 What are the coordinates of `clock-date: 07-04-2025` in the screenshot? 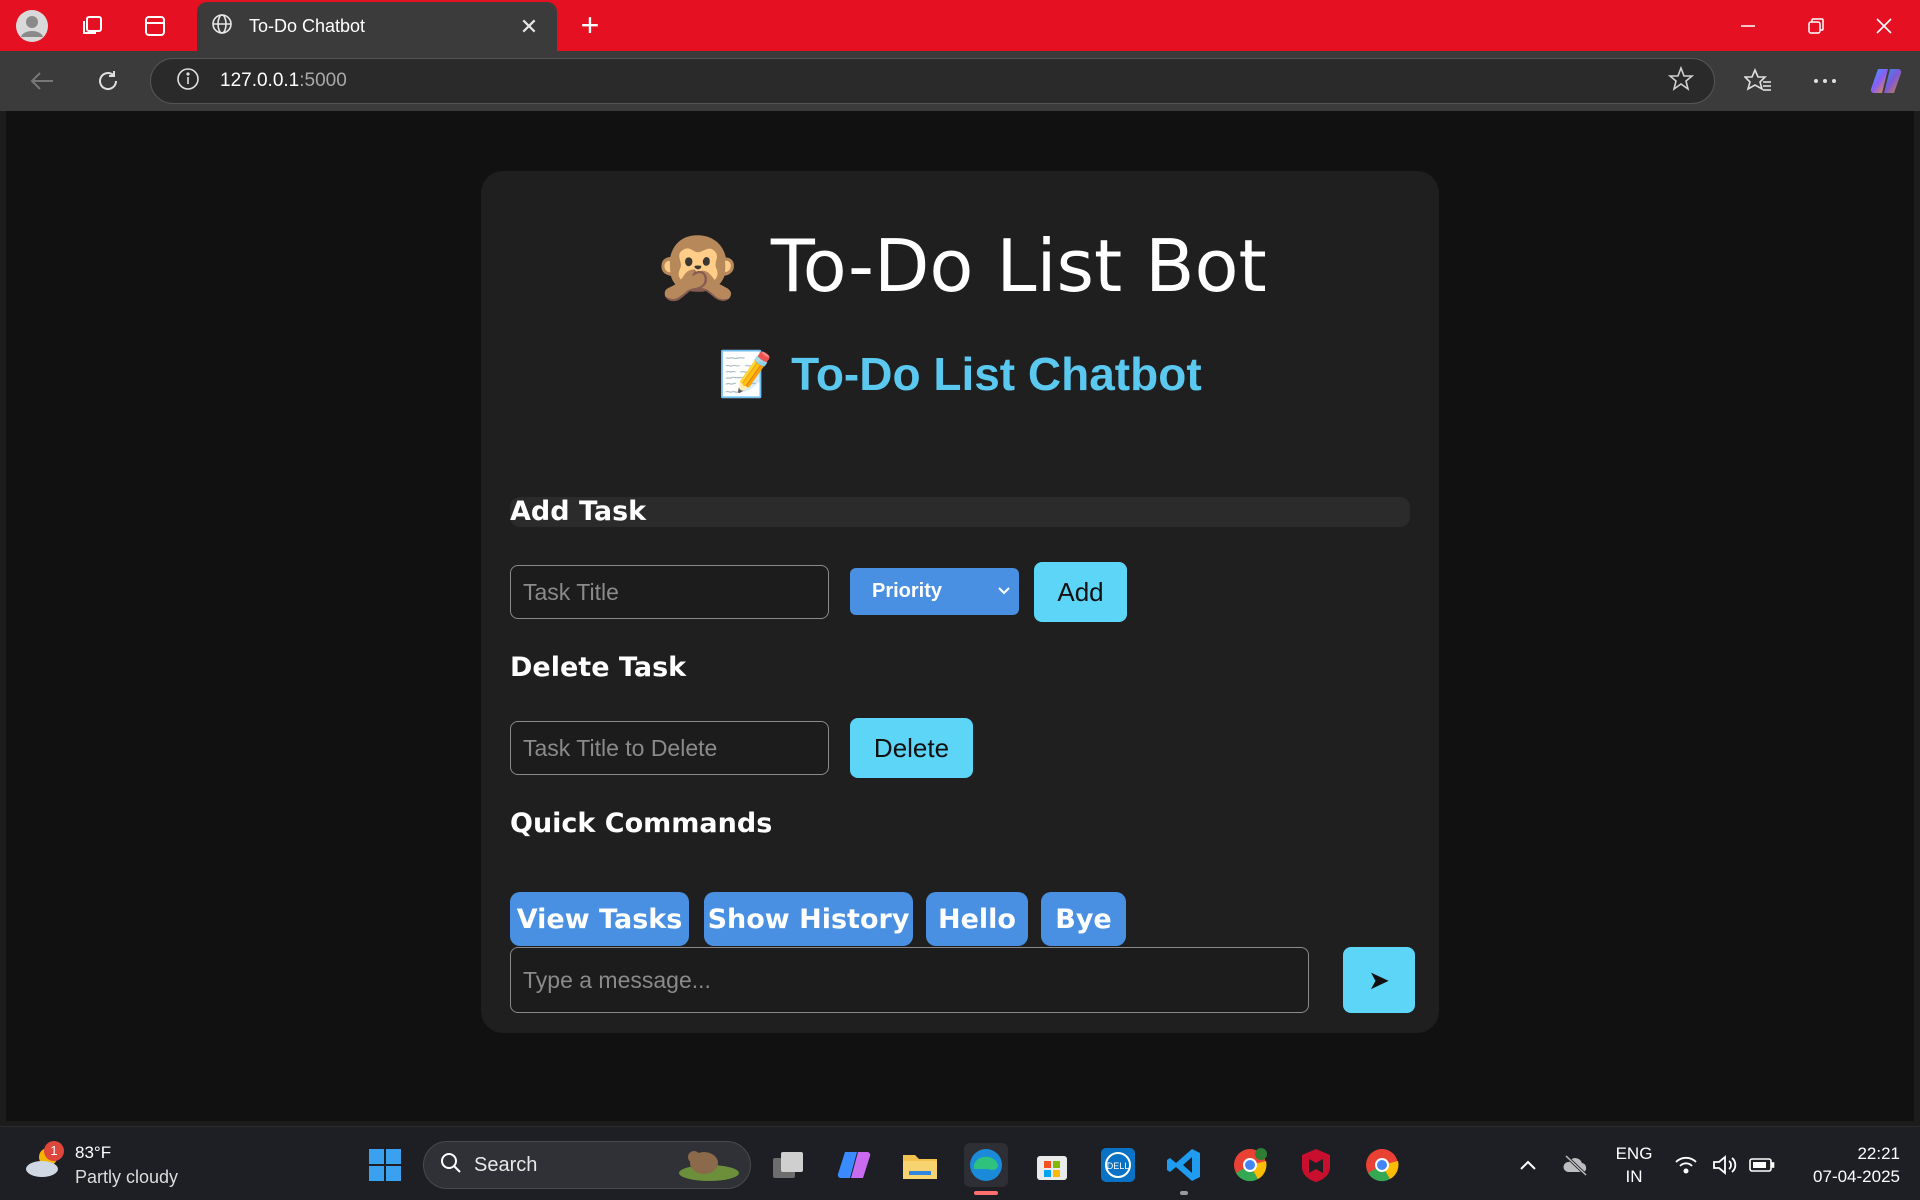 It's located at (1856, 1176).